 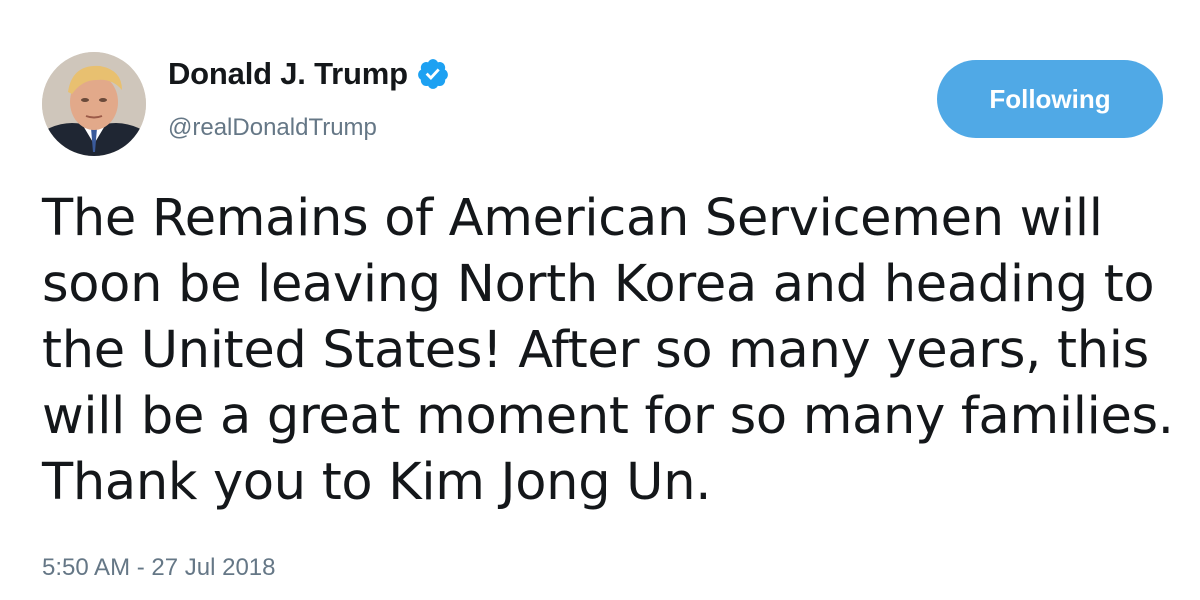 What do you see at coordinates (1050, 99) in the screenshot?
I see `following-button: Following` at bounding box center [1050, 99].